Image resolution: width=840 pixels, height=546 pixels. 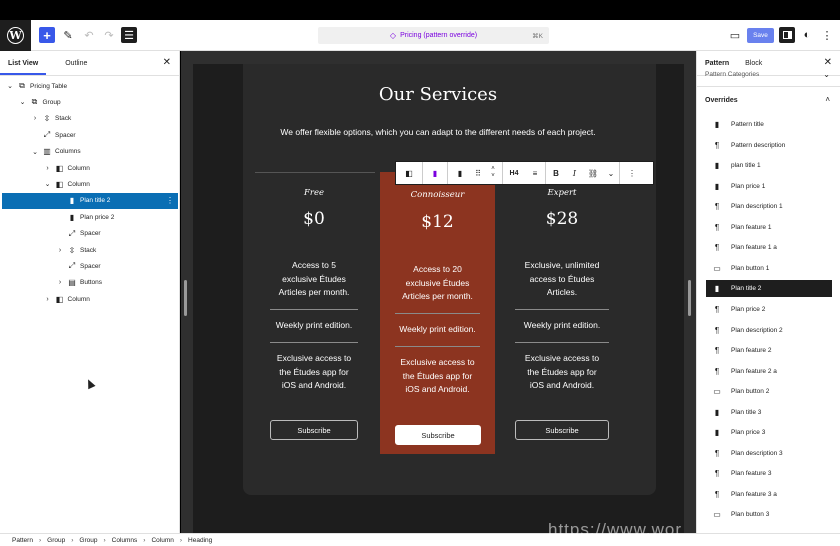 What do you see at coordinates (15, 35) in the screenshot?
I see `wordpress-logo-icon: W` at bounding box center [15, 35].